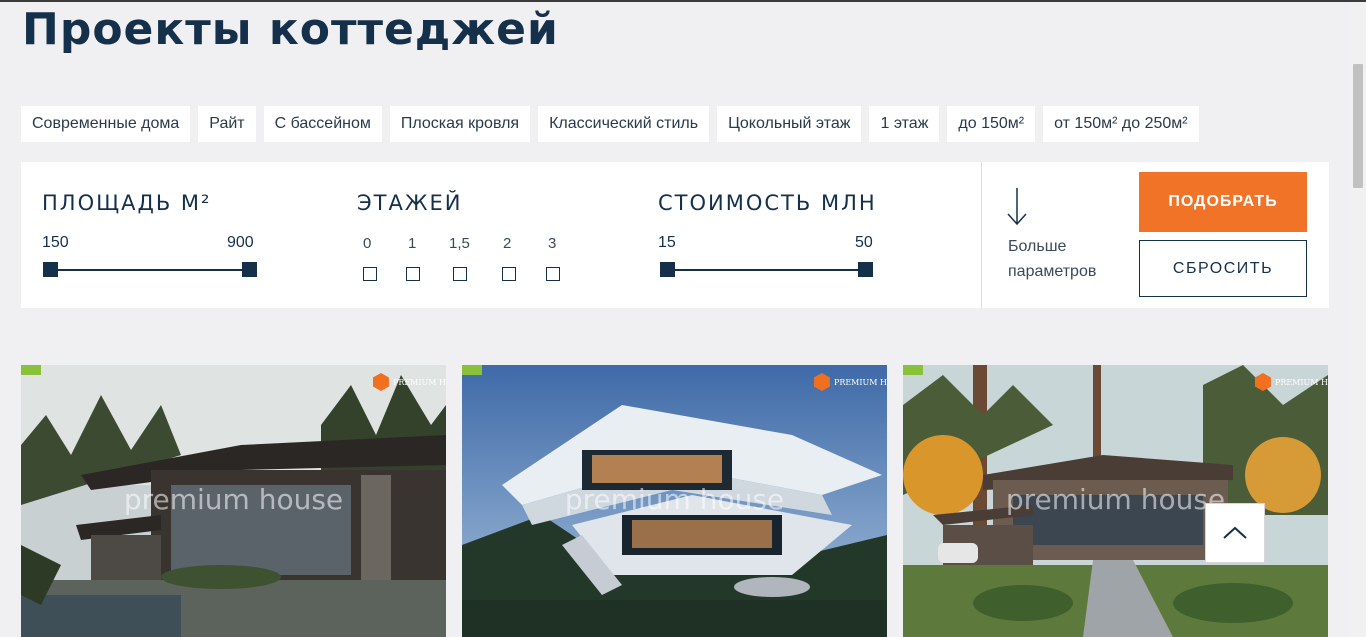  Describe the element at coordinates (149, 270) in the screenshot. I see `area-slider-track` at that location.